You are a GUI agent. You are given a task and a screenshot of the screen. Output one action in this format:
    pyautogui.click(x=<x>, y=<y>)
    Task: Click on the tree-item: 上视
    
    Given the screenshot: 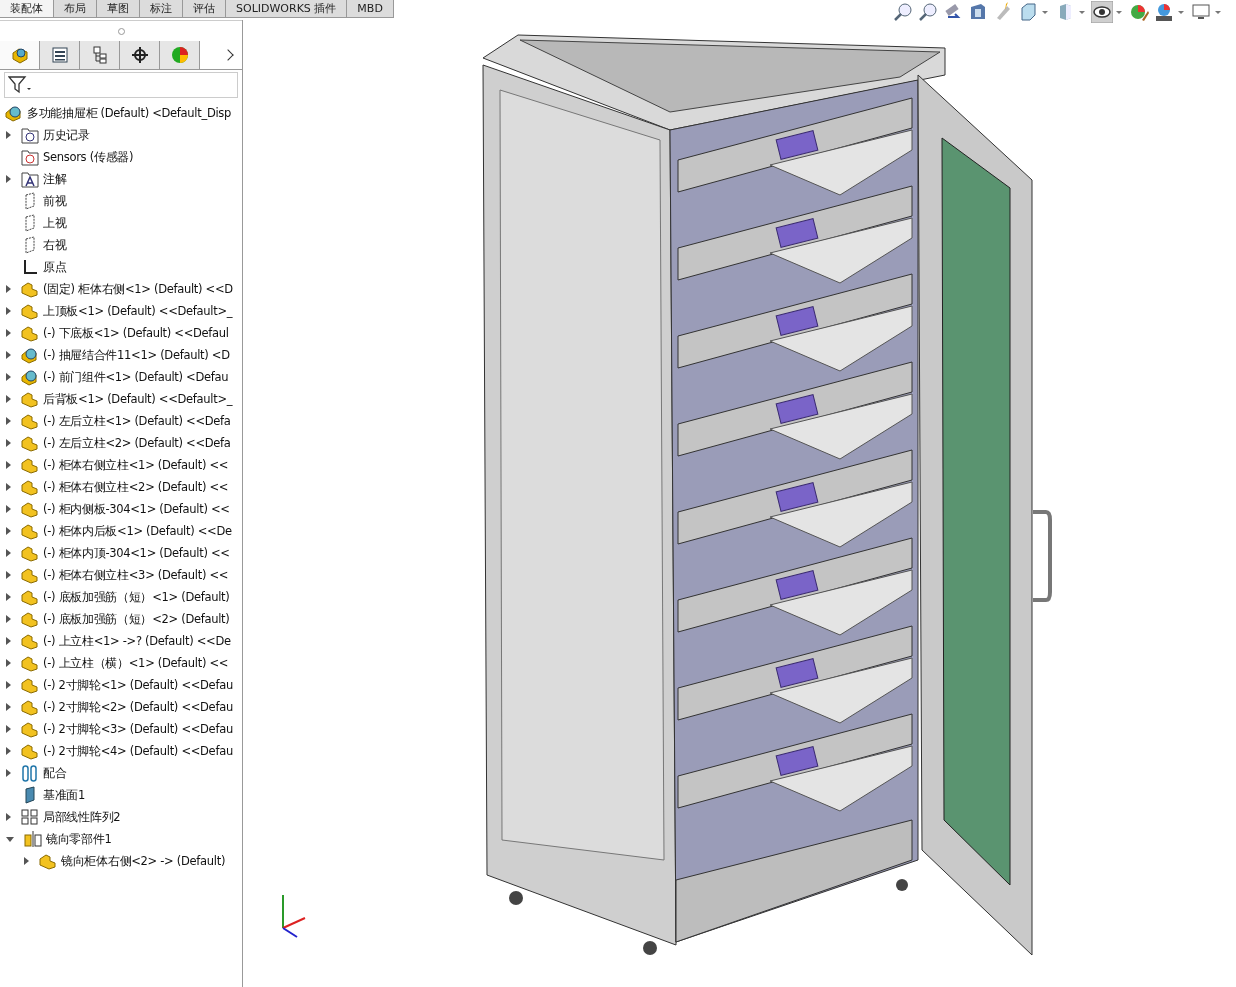 What is the action you would take?
    pyautogui.click(x=55, y=223)
    